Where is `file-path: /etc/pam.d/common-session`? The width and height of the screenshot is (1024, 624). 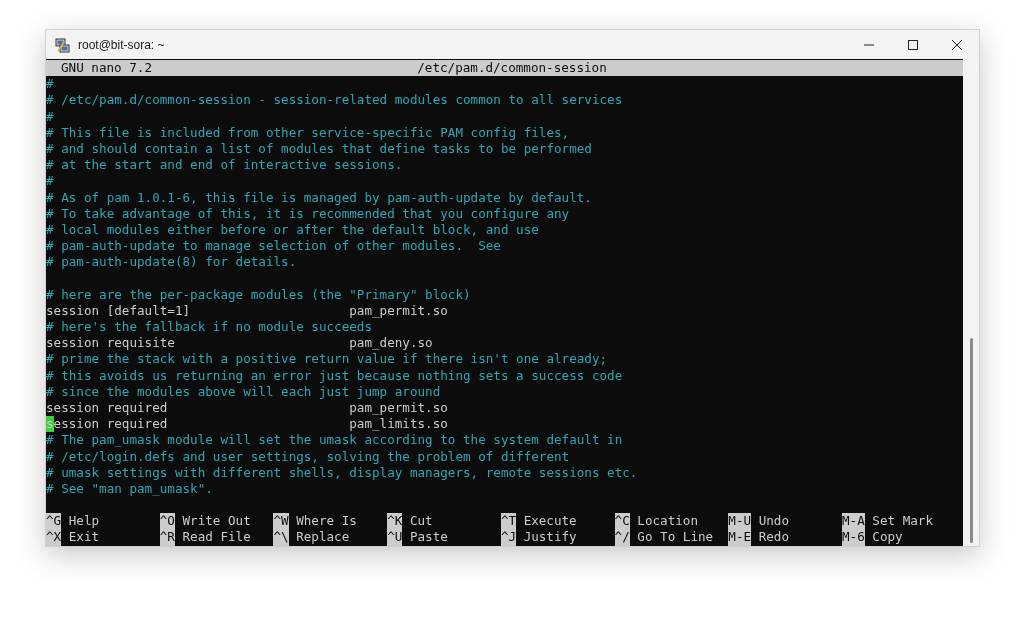 file-path: /etc/pam.d/common-session is located at coordinates (512, 68).